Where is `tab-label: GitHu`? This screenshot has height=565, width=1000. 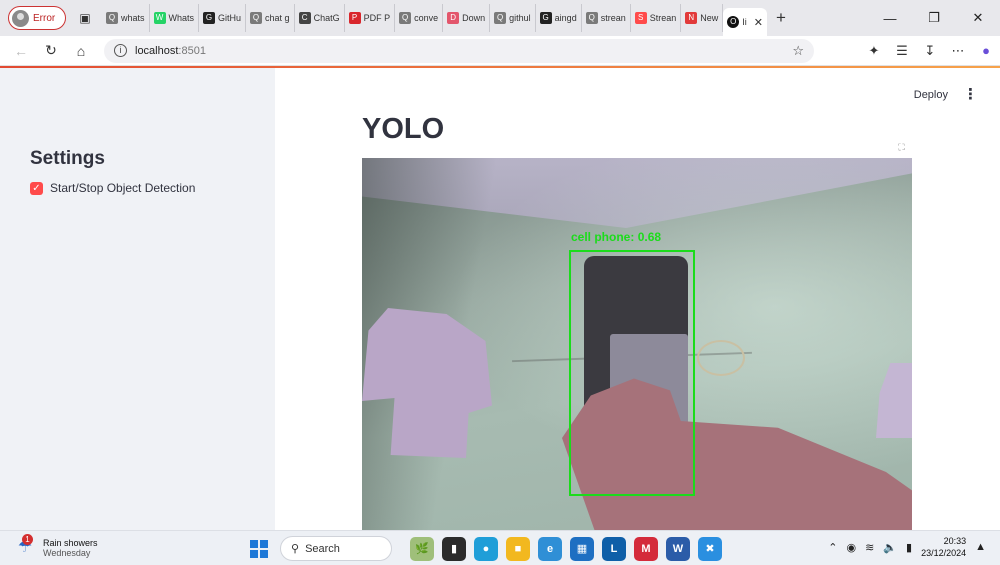
tab-label: GitHu is located at coordinates (230, 18).